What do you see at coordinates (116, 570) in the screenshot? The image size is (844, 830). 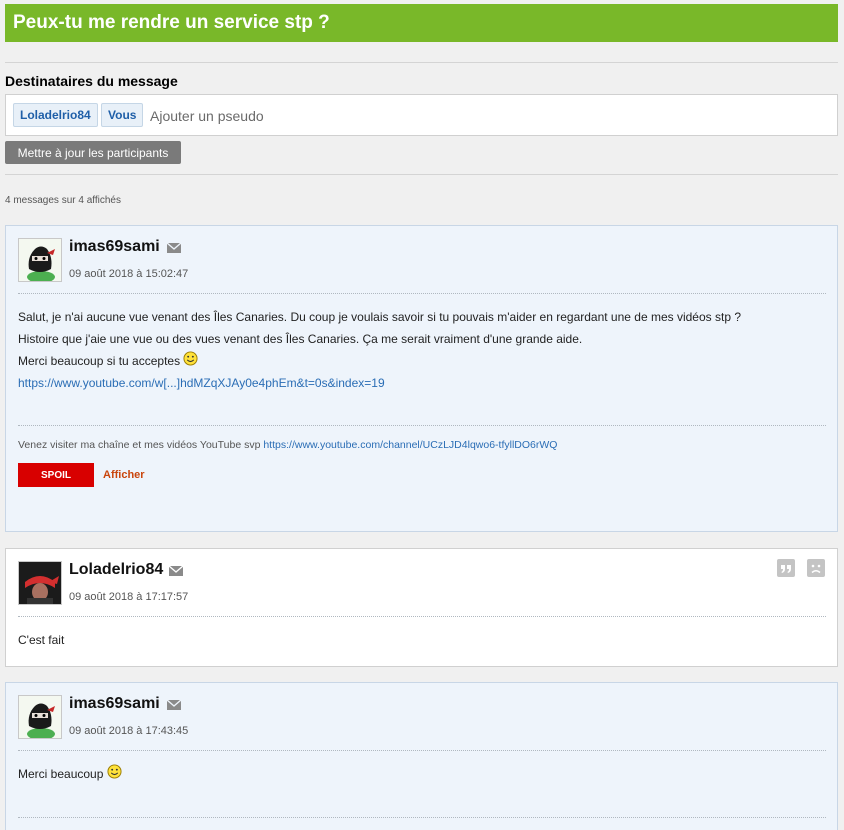 I see `author-name: Loladelrio84` at bounding box center [116, 570].